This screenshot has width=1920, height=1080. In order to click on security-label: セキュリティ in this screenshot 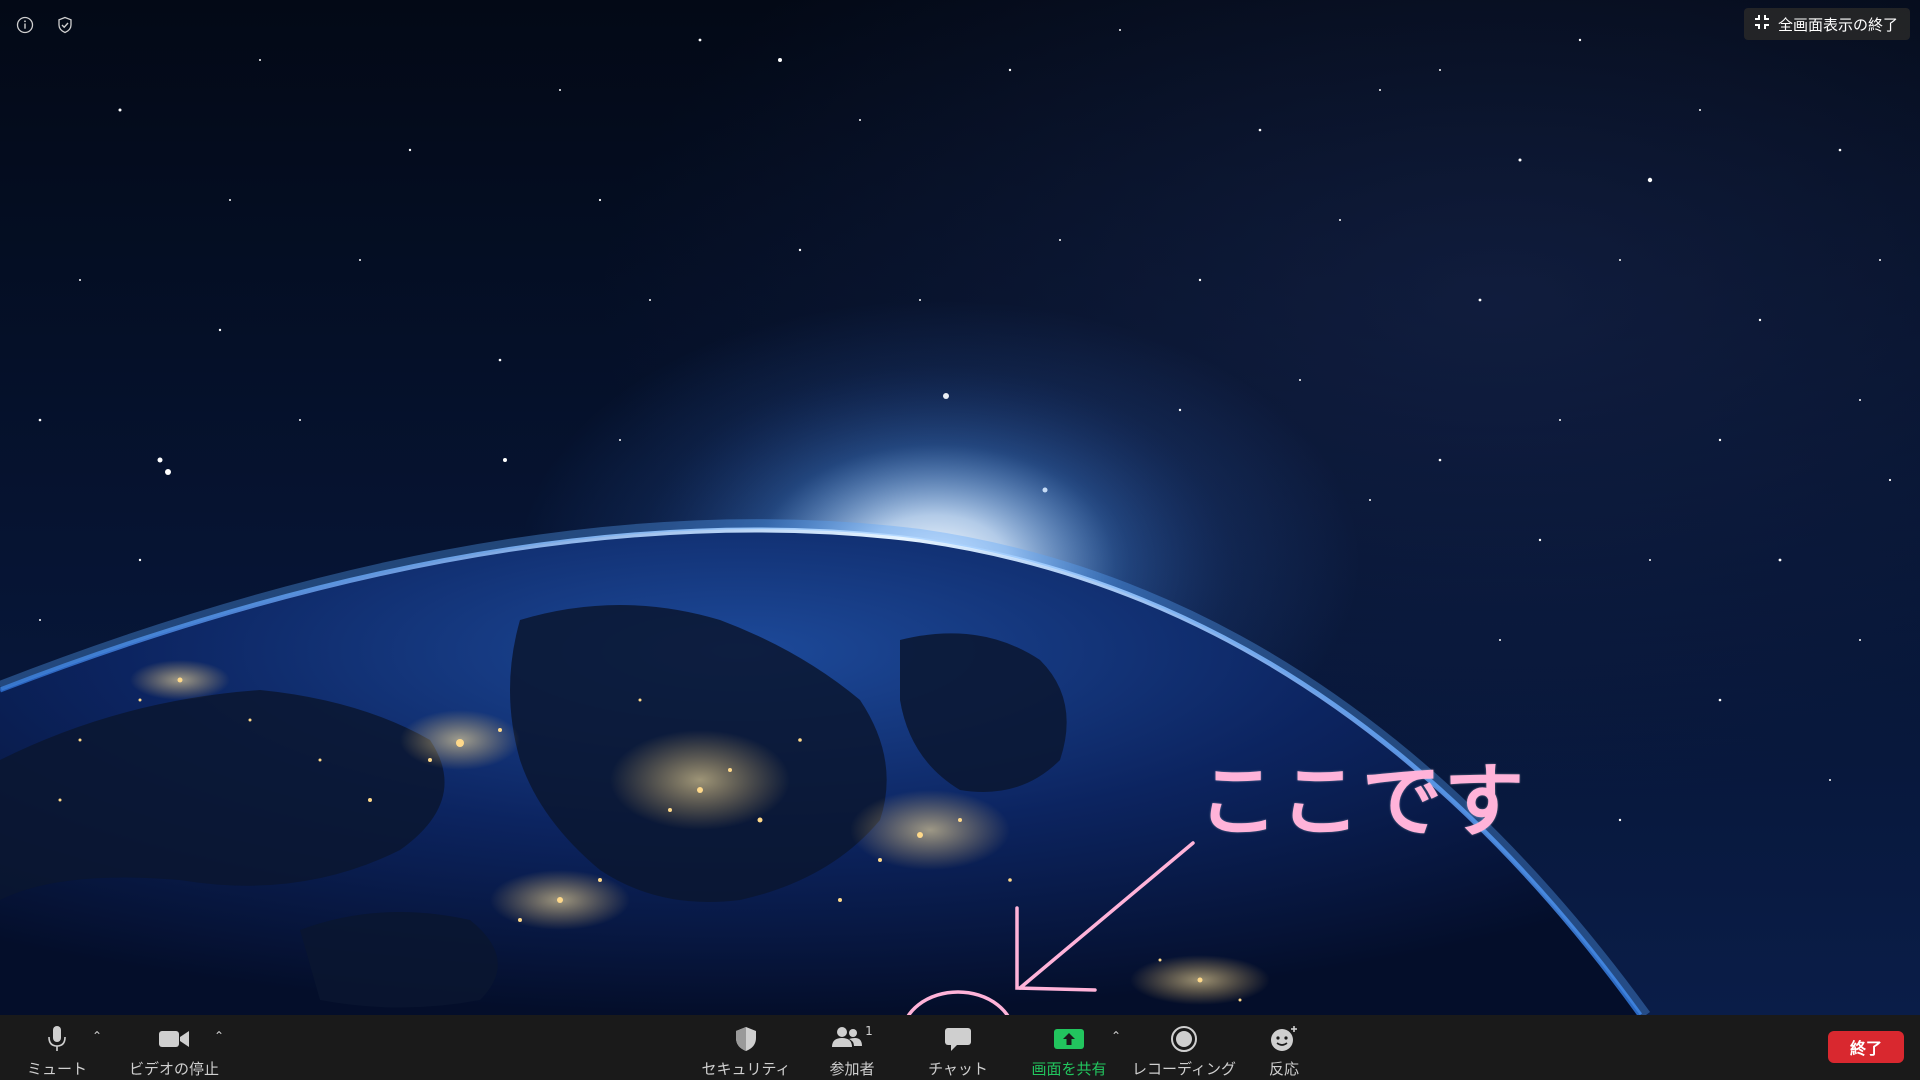, I will do `click(746, 1069)`.